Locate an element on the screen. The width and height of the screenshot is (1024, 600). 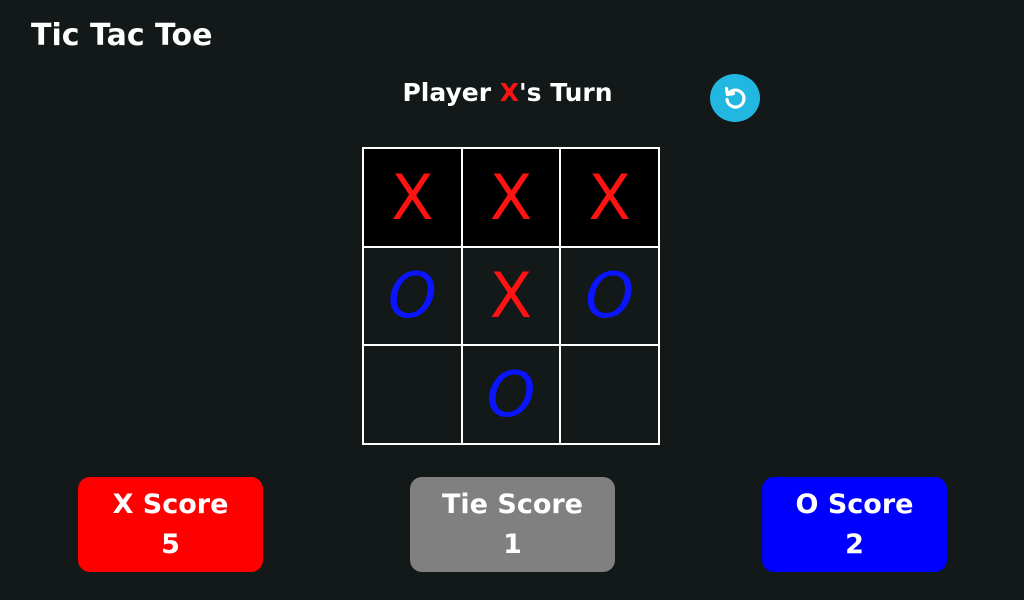
board-cell-3: X is located at coordinates (609, 197).